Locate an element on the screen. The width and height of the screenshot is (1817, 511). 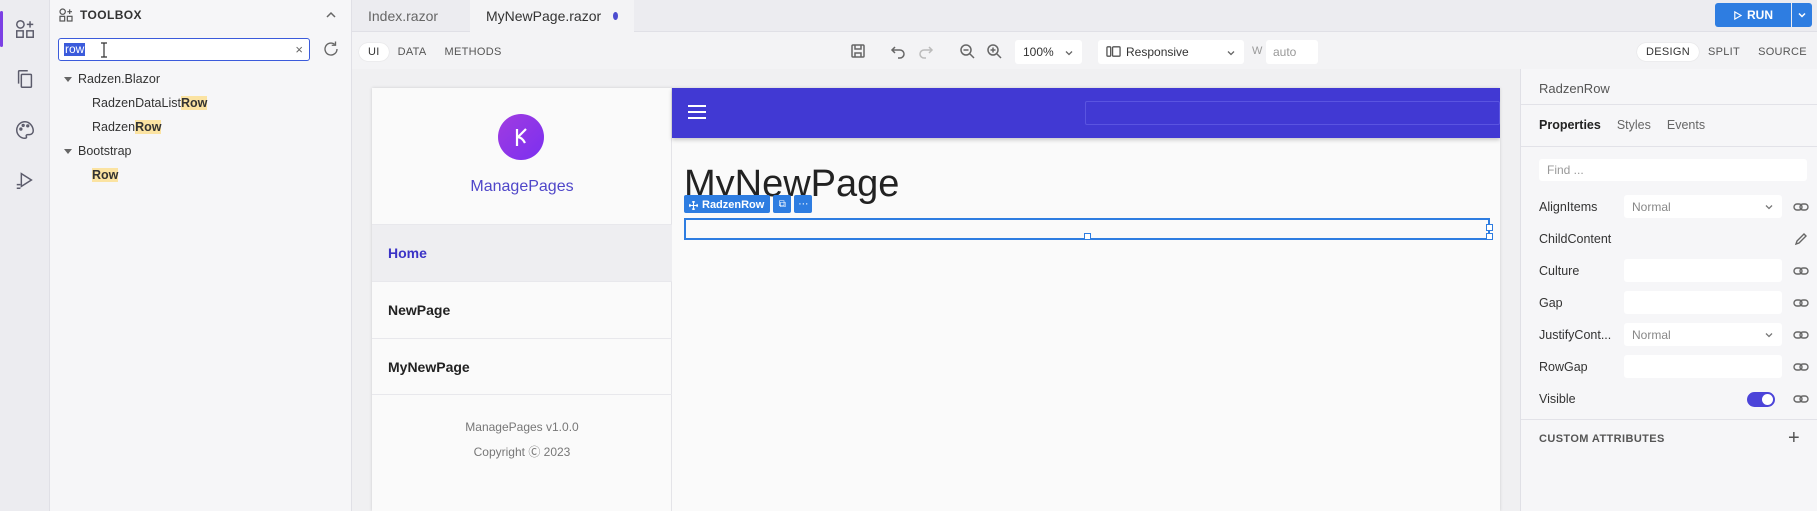
prop-row-justifycontent: JustifyCont... Normal is located at coordinates (1674, 335).